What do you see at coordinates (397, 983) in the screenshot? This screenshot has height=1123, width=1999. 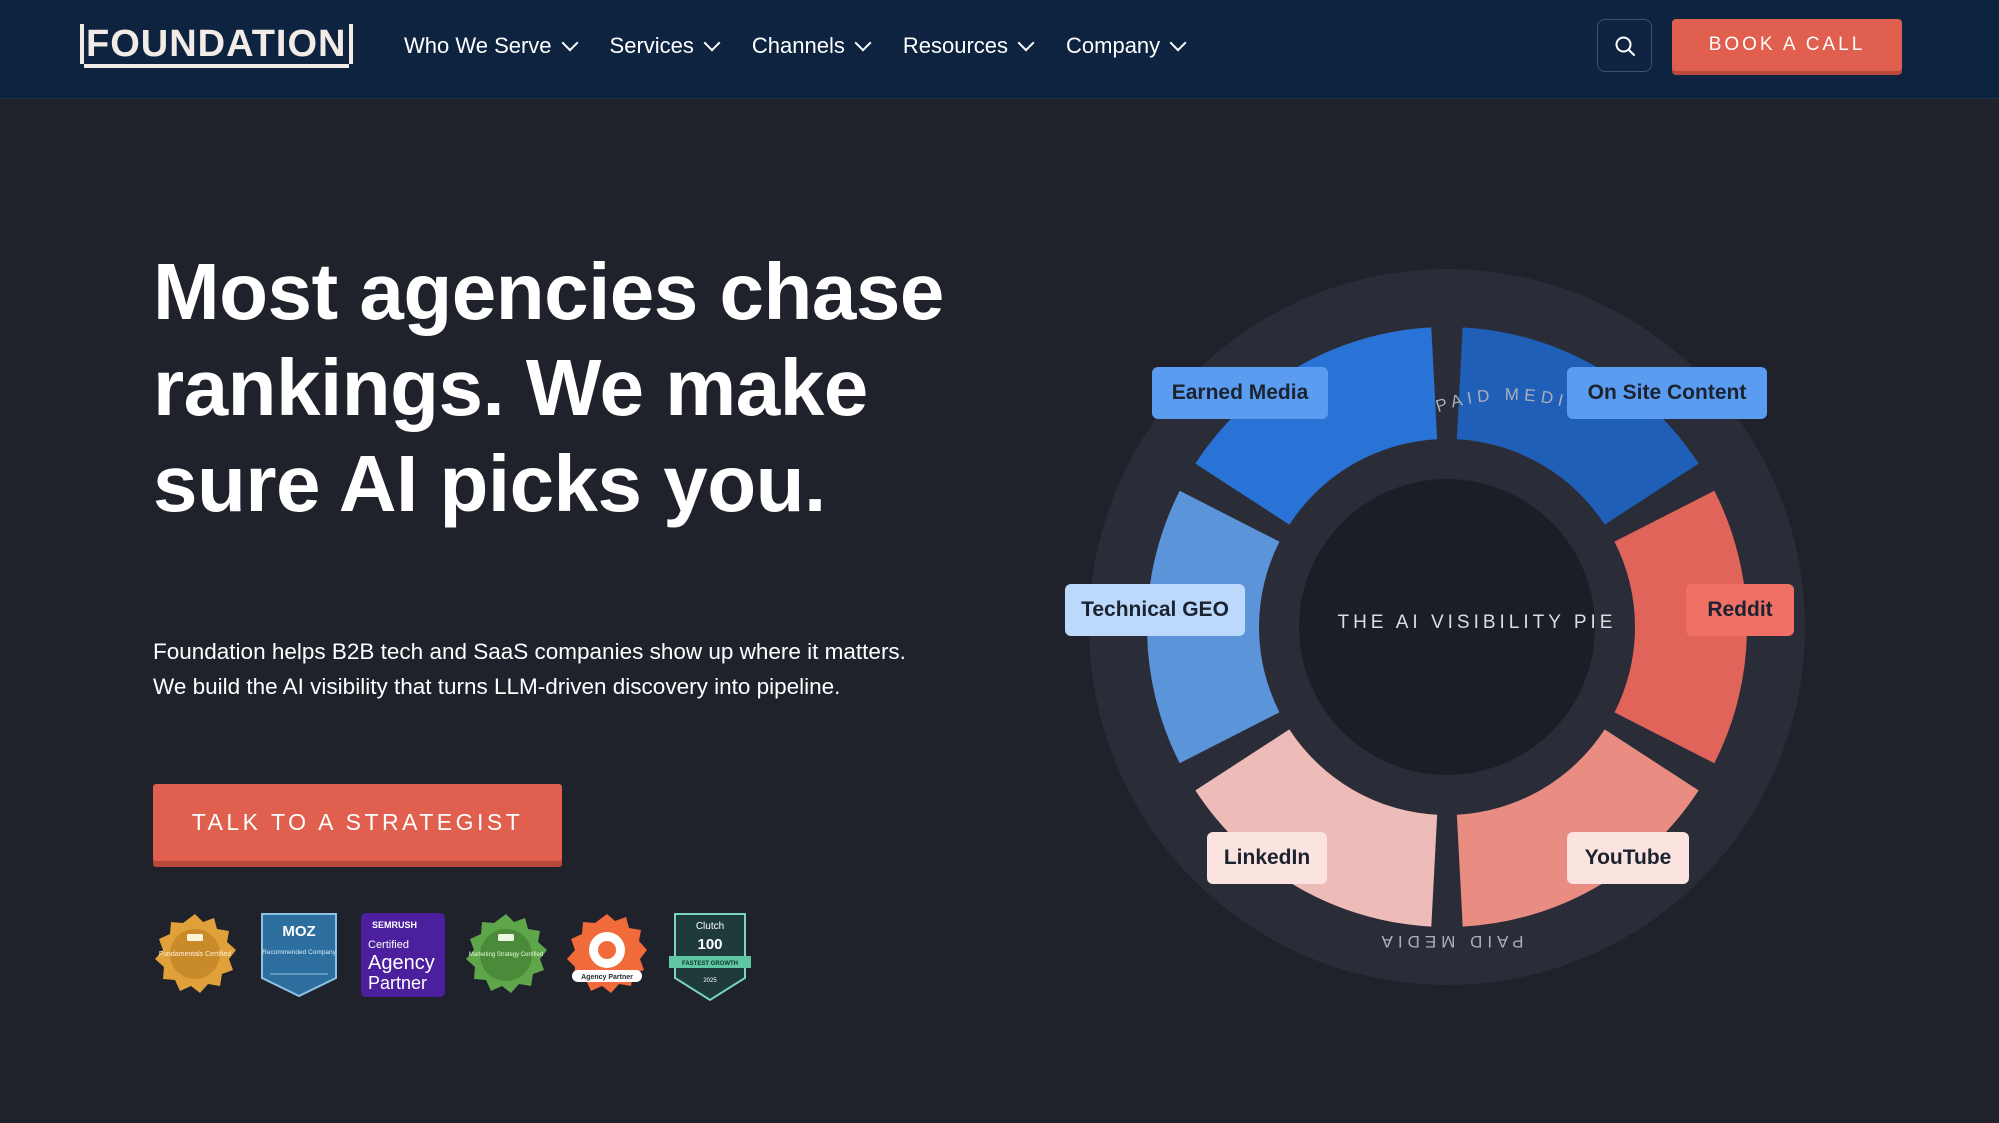 I see `badge-line: Partner` at bounding box center [397, 983].